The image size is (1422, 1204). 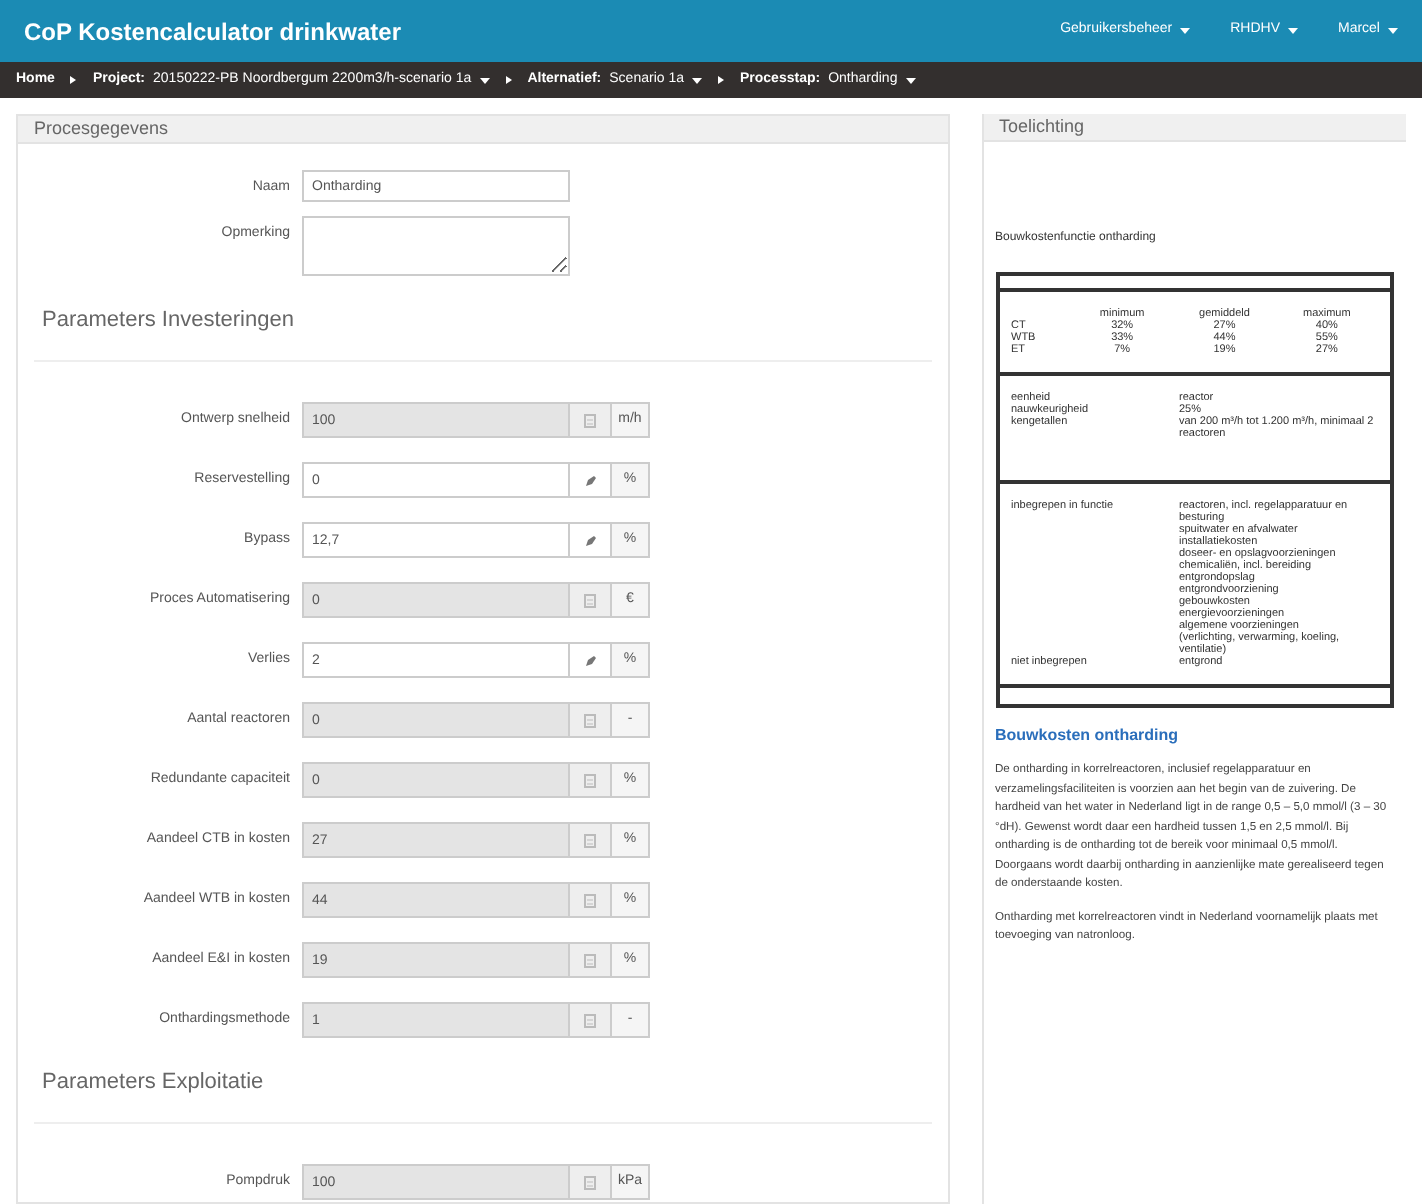 I want to click on panel-title: Toelichting, so click(x=1042, y=126).